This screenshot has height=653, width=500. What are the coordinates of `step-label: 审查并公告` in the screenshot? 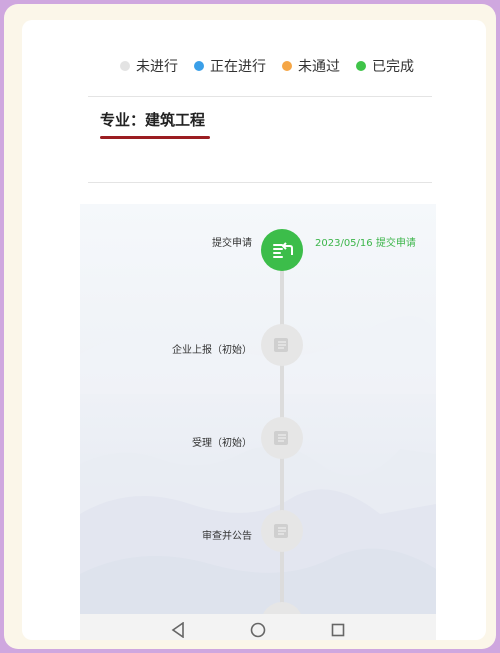 It's located at (227, 536).